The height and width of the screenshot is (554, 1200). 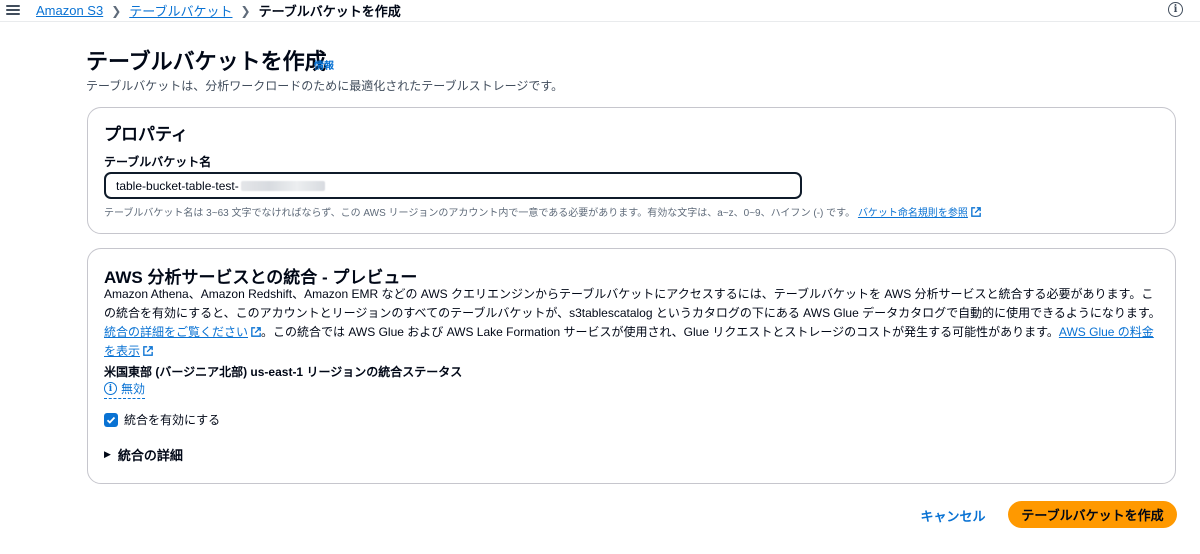 What do you see at coordinates (110, 388) in the screenshot?
I see `info-status-icon: i` at bounding box center [110, 388].